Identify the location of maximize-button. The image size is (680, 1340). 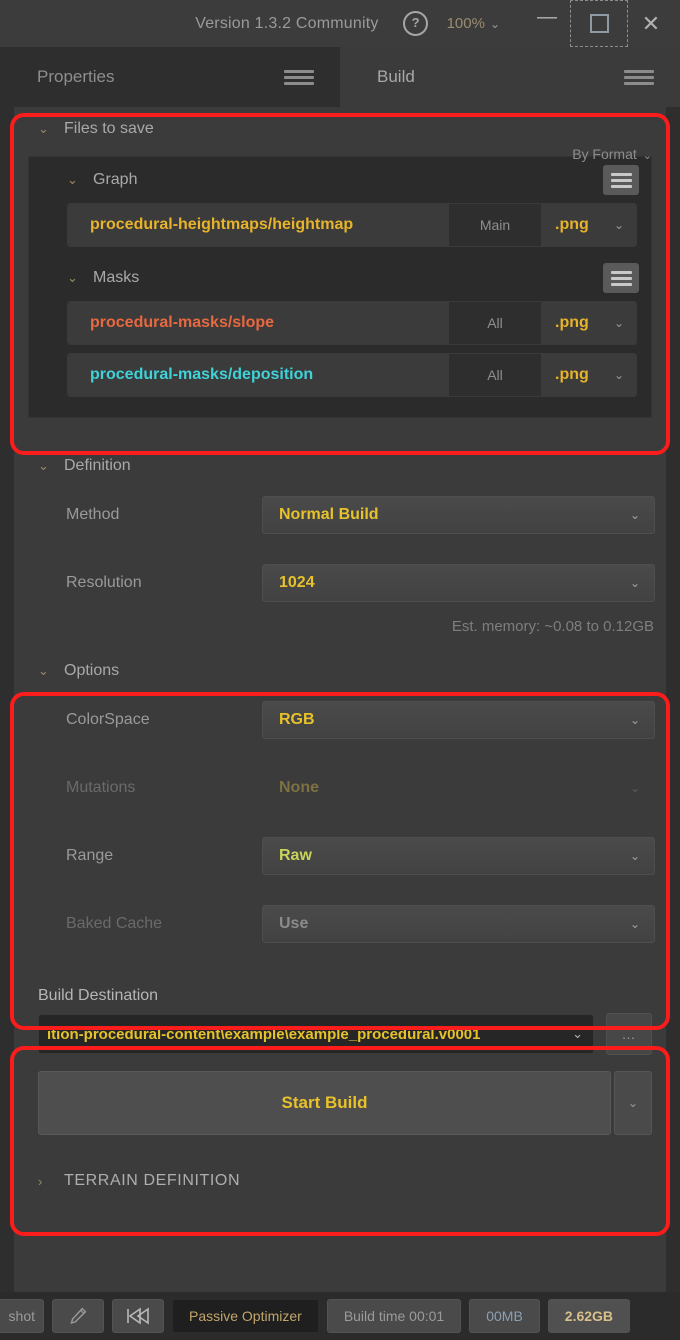
(599, 23).